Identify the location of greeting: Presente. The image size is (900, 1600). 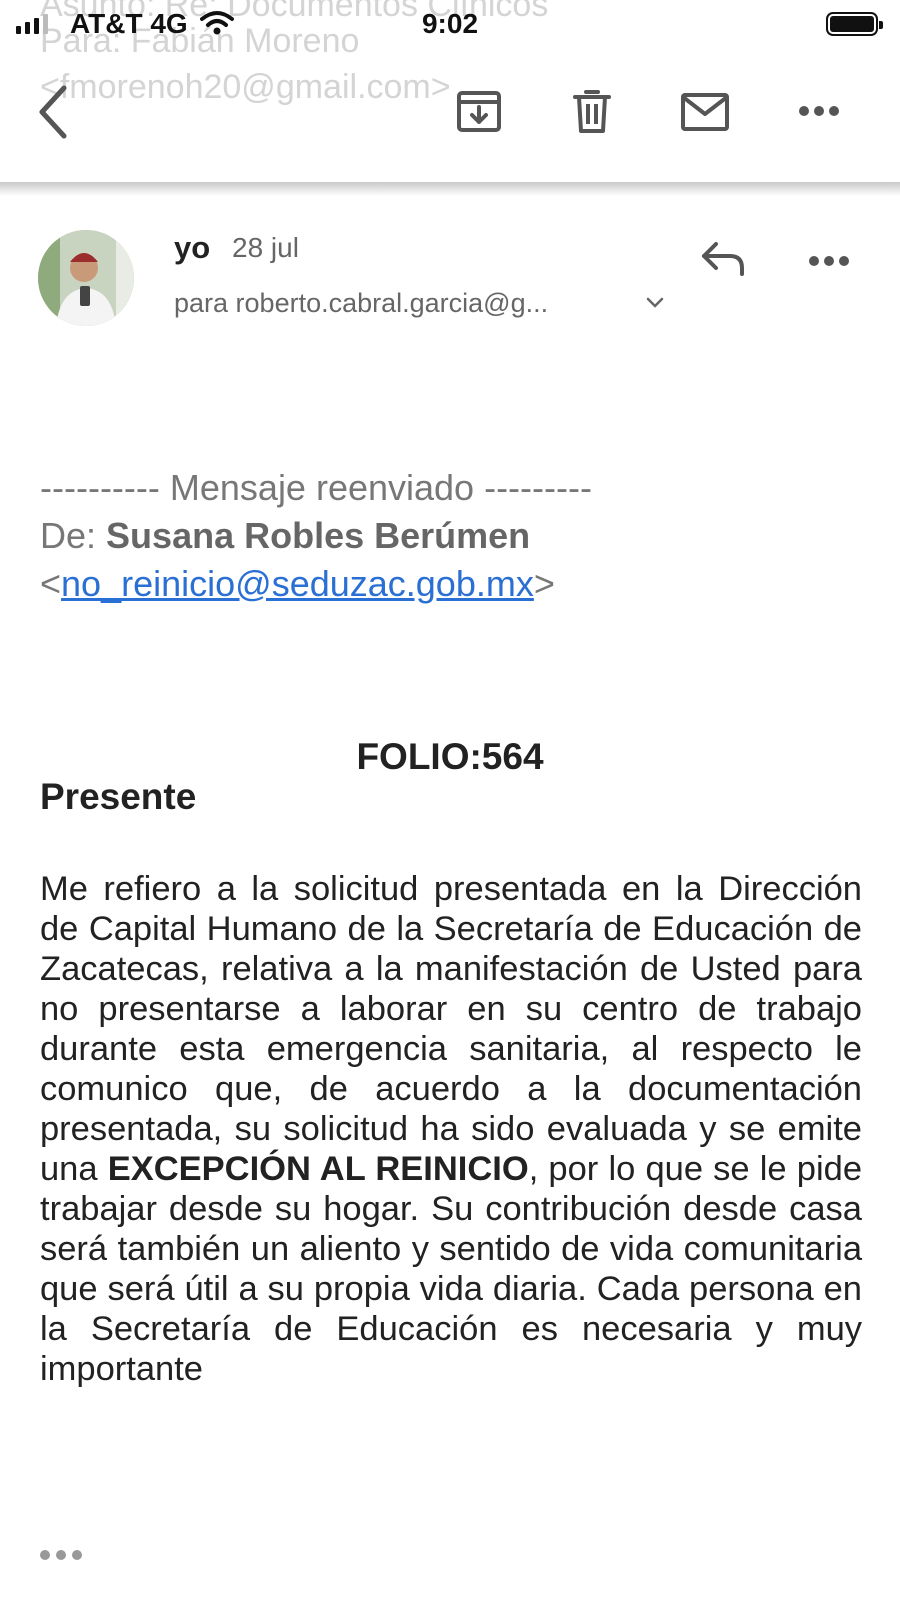
(118, 796).